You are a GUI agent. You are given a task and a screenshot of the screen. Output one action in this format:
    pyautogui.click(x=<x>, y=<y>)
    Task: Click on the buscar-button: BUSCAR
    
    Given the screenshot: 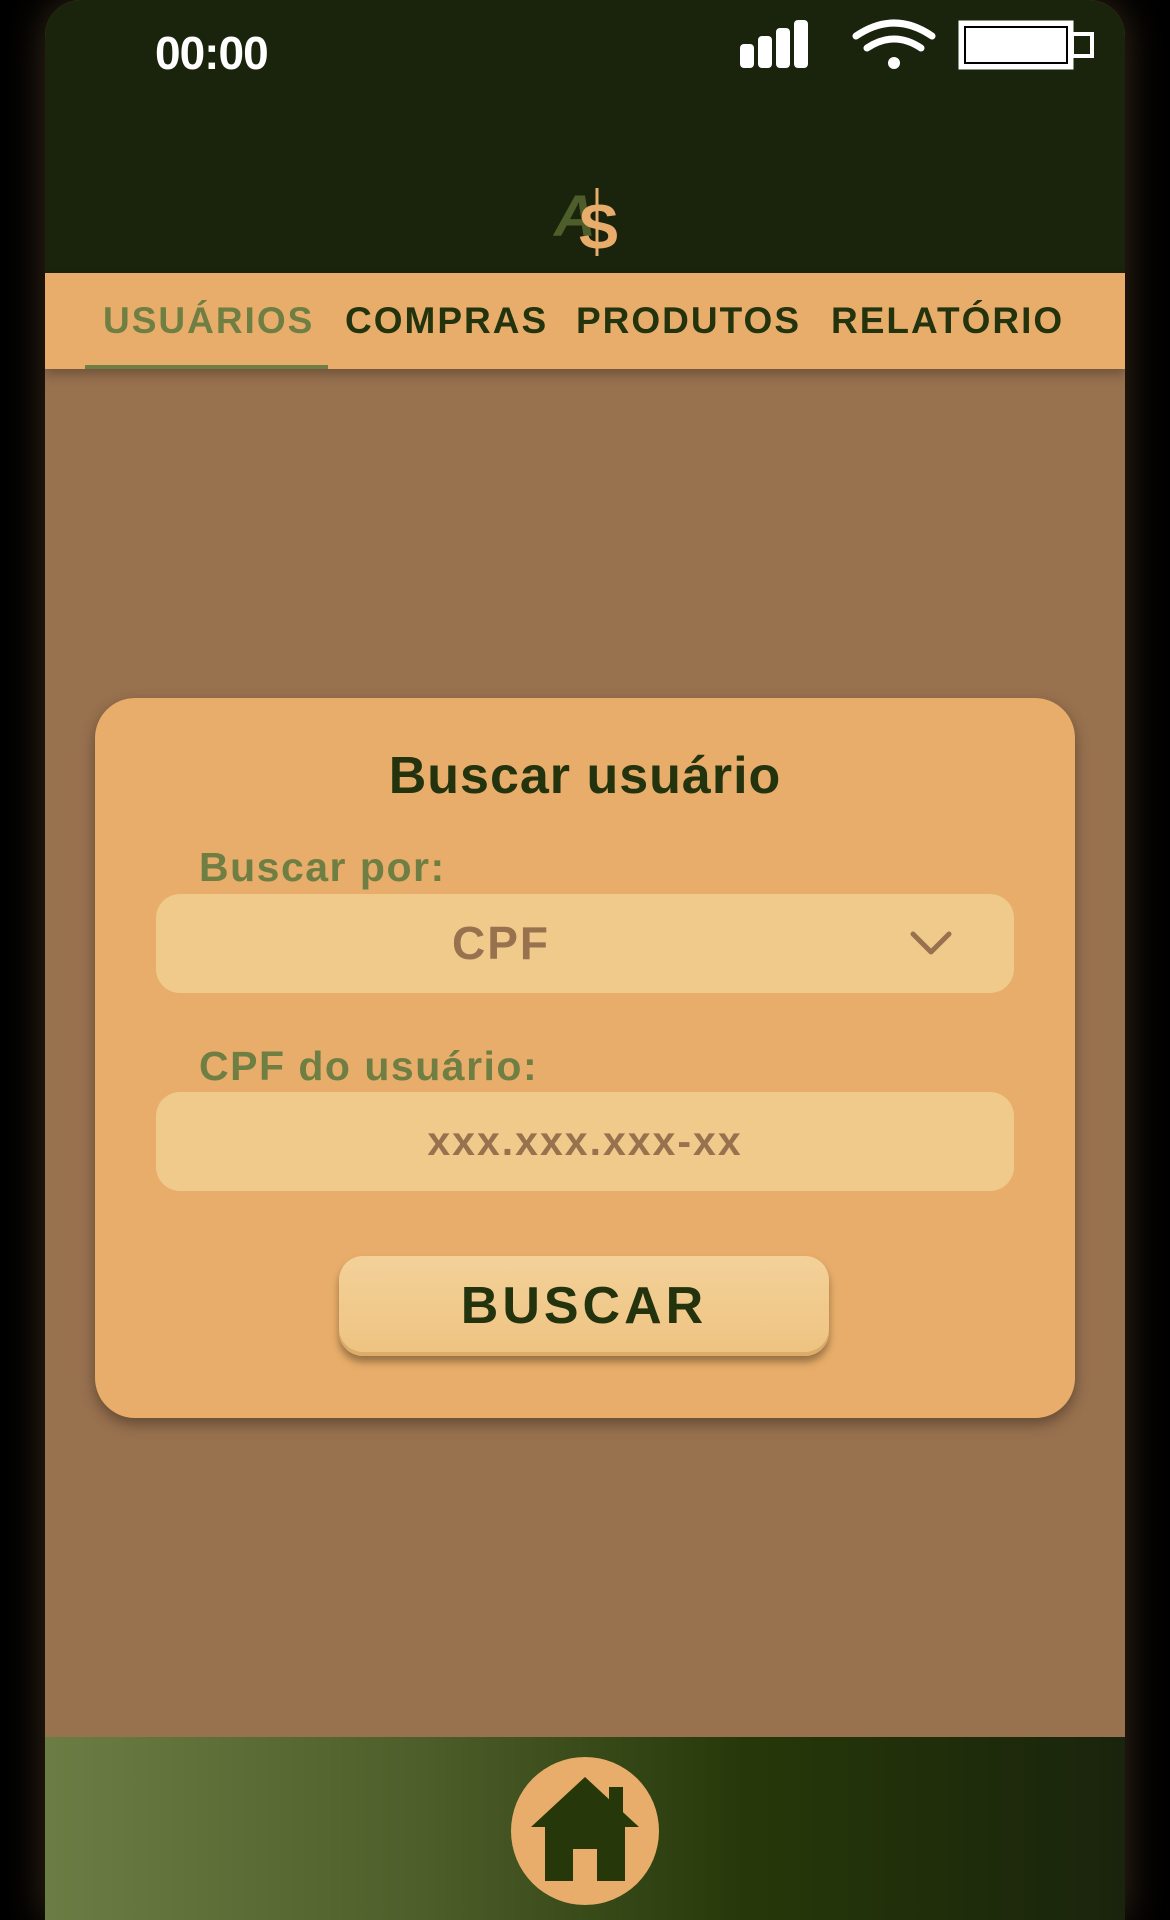 What is the action you would take?
    pyautogui.click(x=584, y=1306)
    